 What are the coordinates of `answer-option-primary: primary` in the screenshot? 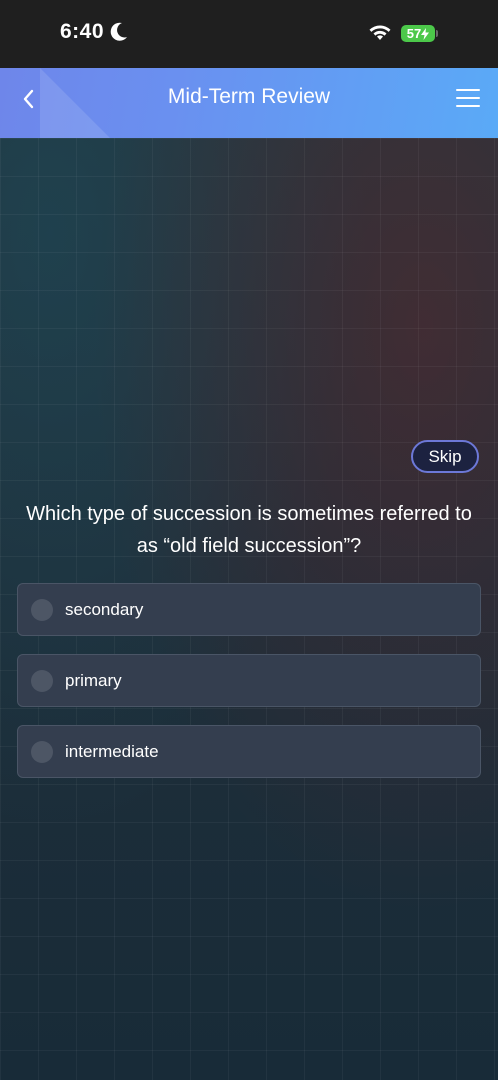 It's located at (249, 680).